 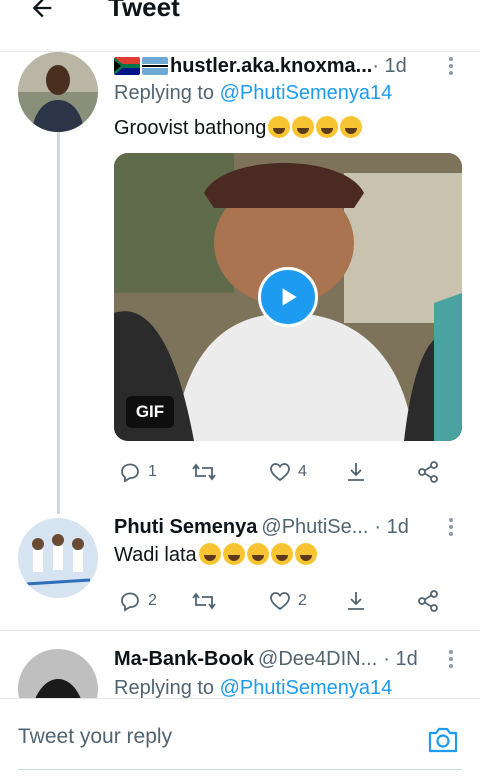 What do you see at coordinates (240, 737) in the screenshot?
I see `reply-composer: Tweet your reply` at bounding box center [240, 737].